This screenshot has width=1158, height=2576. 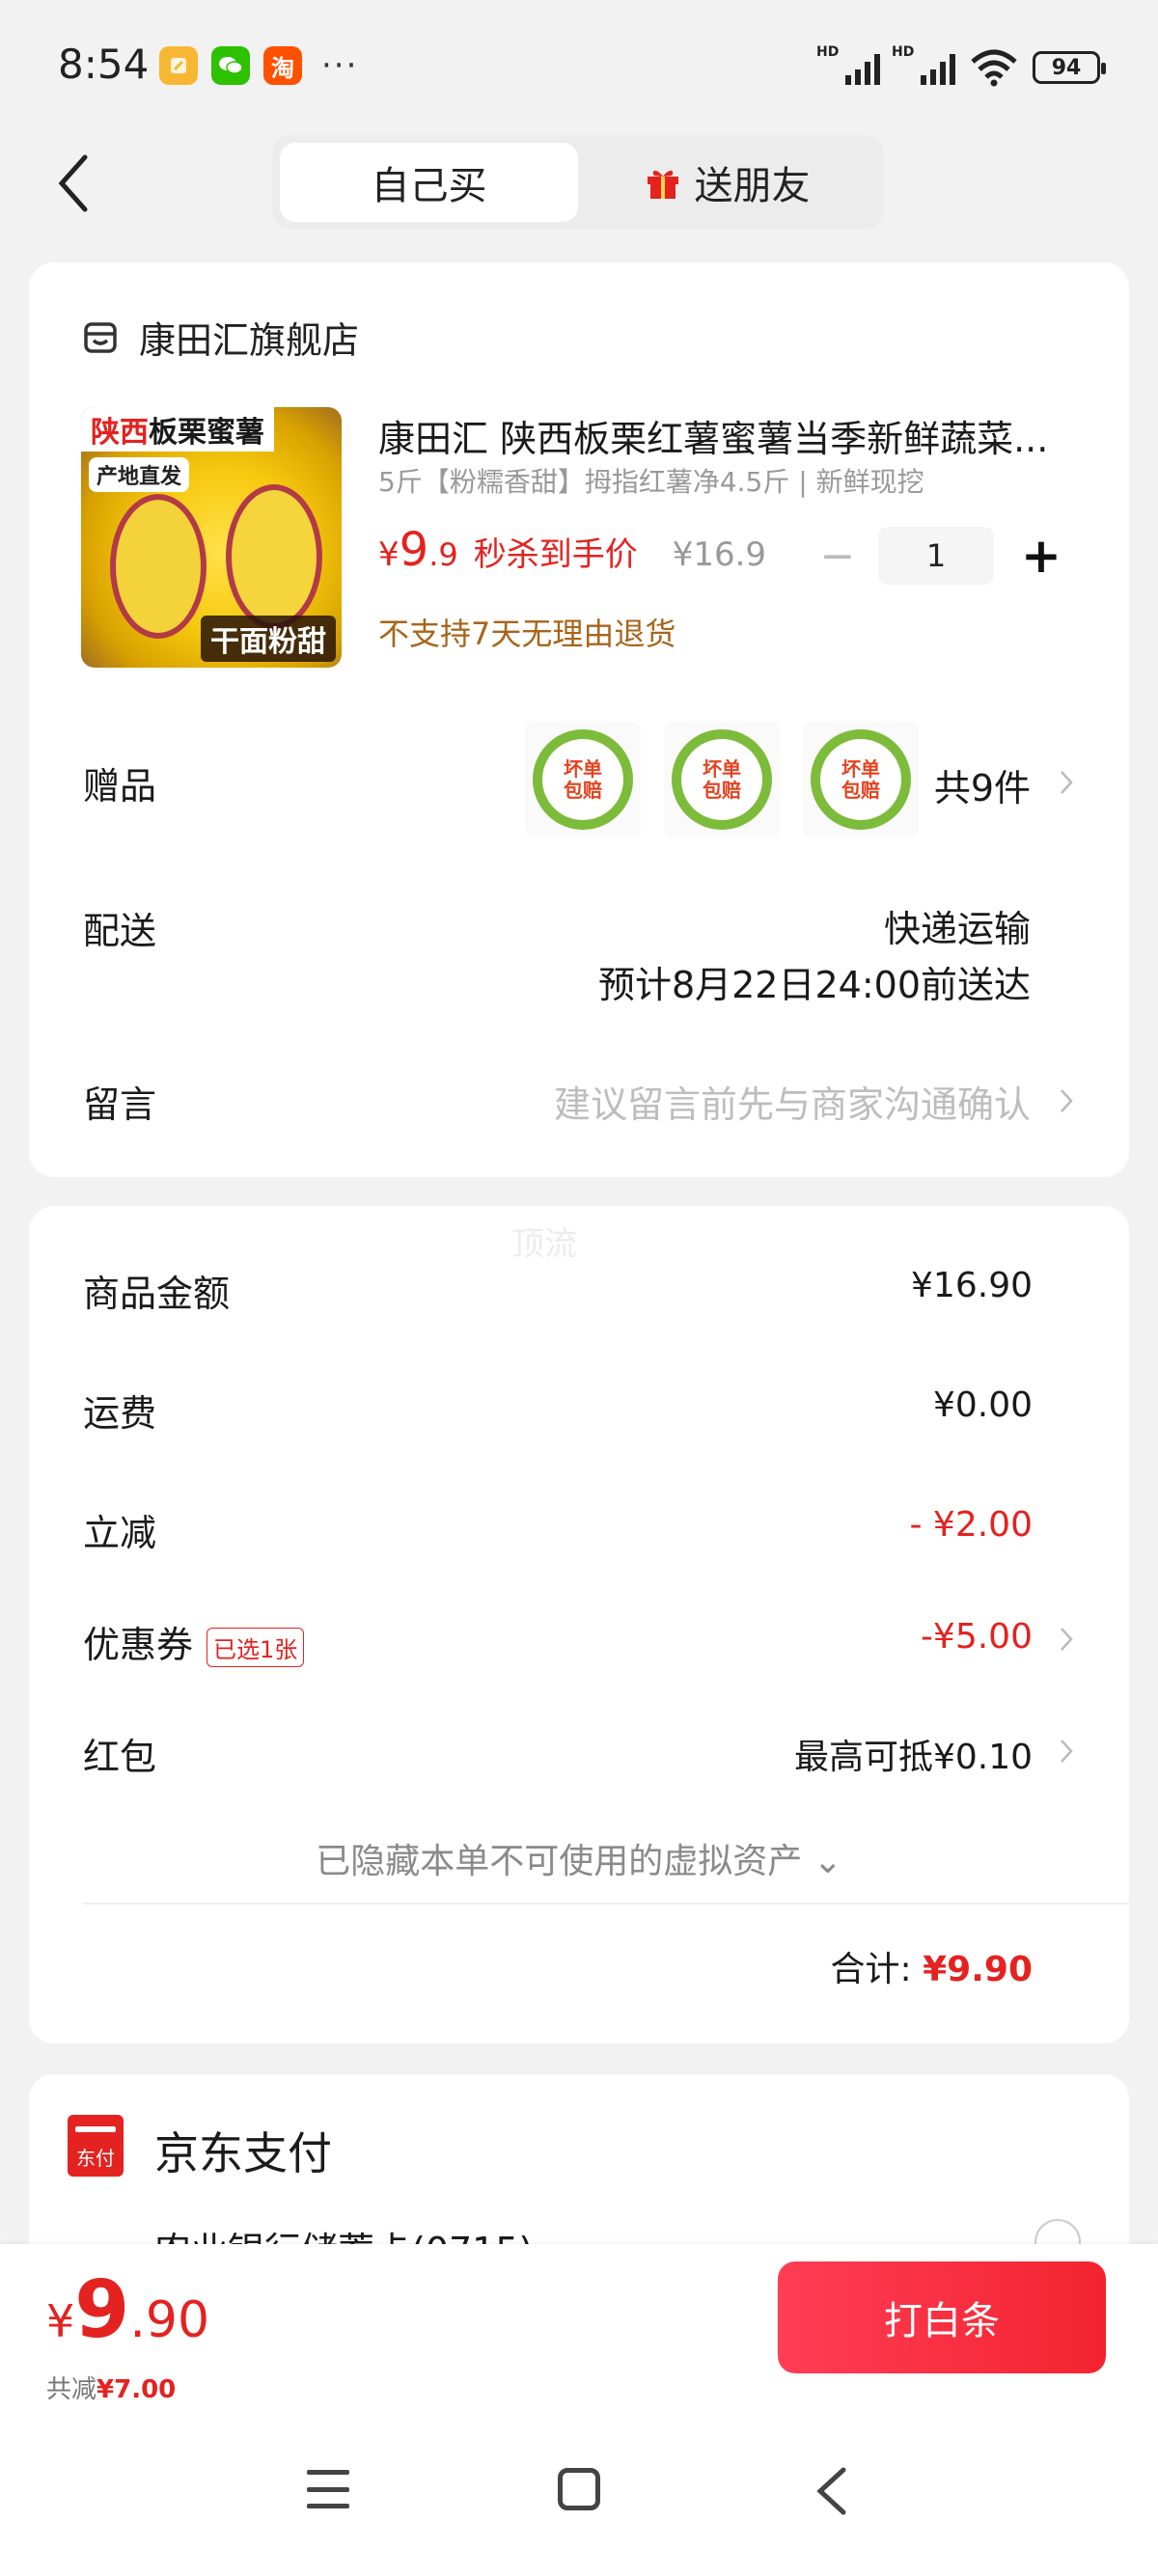 What do you see at coordinates (994, 68) in the screenshot?
I see `wifi-icon` at bounding box center [994, 68].